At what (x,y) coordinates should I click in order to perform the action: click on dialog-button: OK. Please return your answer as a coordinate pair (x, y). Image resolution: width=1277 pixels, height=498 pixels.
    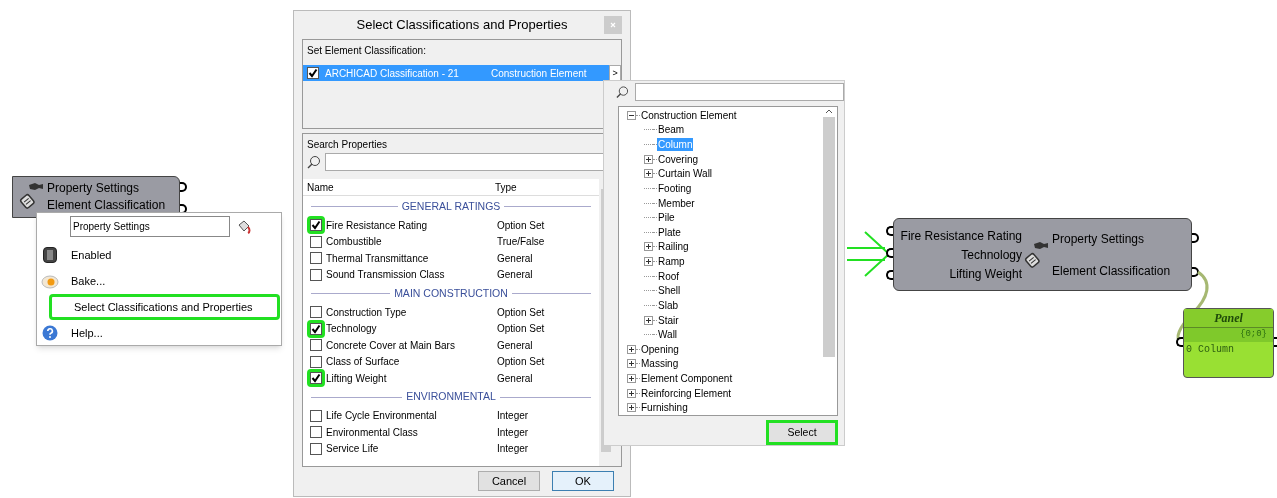
    Looking at the image, I should click on (583, 481).